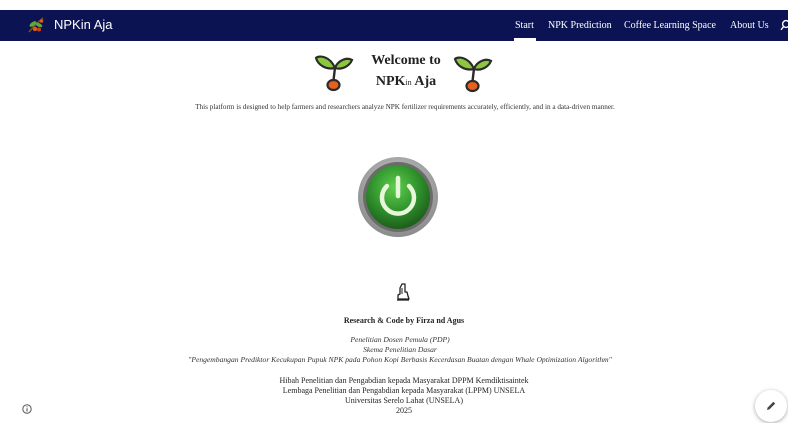 This screenshot has width=788, height=423. What do you see at coordinates (784, 25) in the screenshot?
I see `search-icon` at bounding box center [784, 25].